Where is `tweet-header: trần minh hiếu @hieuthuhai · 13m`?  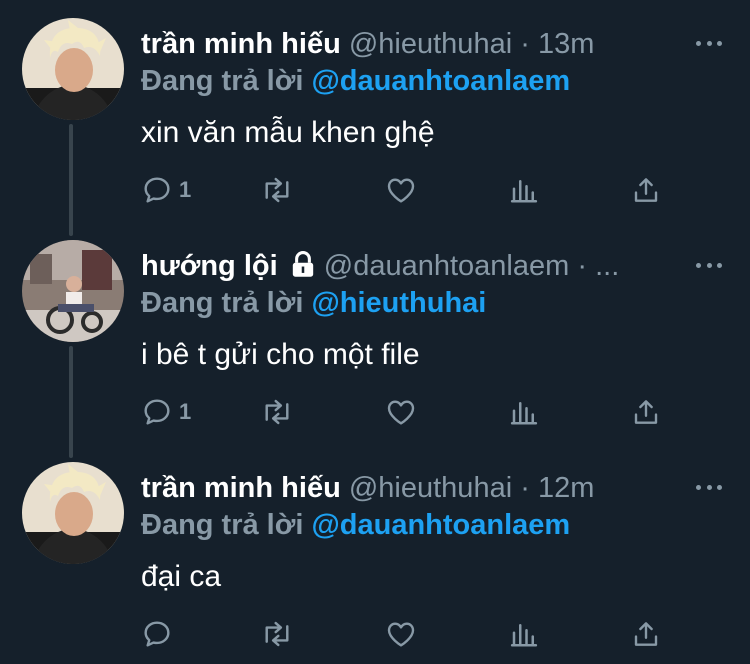 tweet-header: trần minh hiếu @hieuthuhai · 13m is located at coordinates (405, 44).